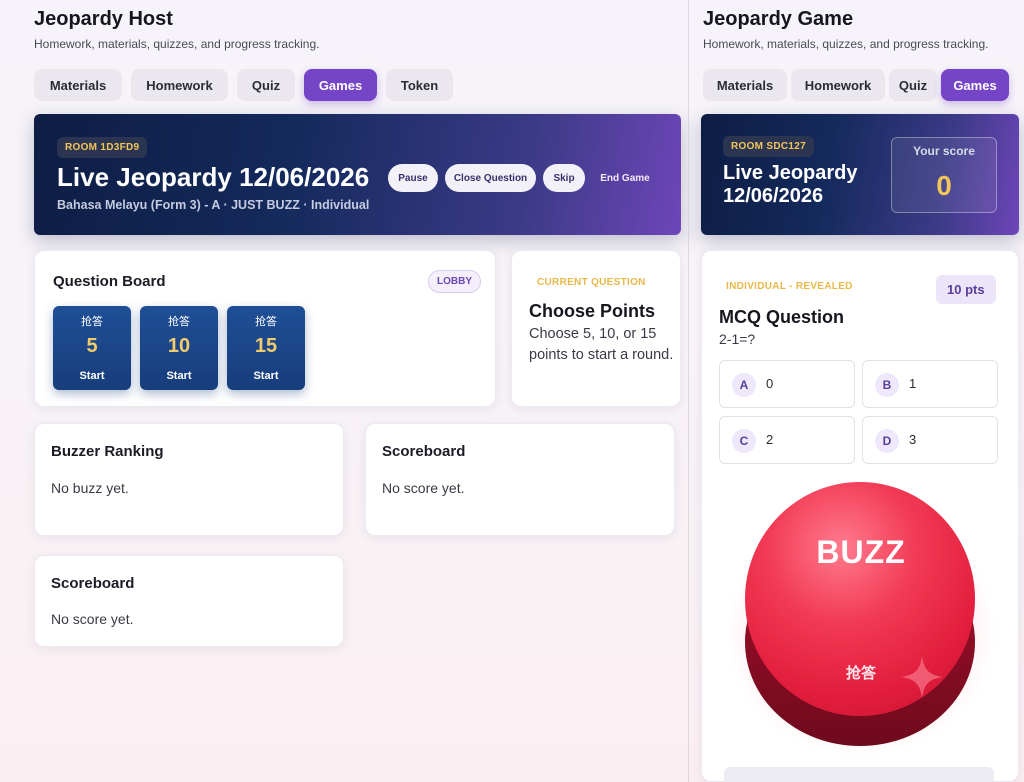 This screenshot has height=782, width=1024. I want to click on host-title: Jeopardy Host, so click(103, 19).